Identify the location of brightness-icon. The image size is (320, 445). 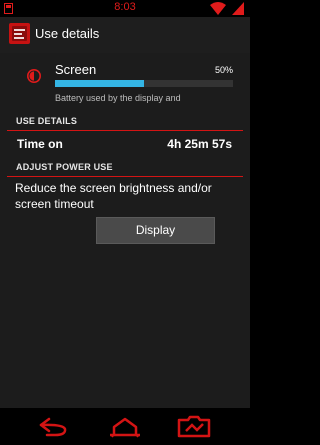
(34, 76).